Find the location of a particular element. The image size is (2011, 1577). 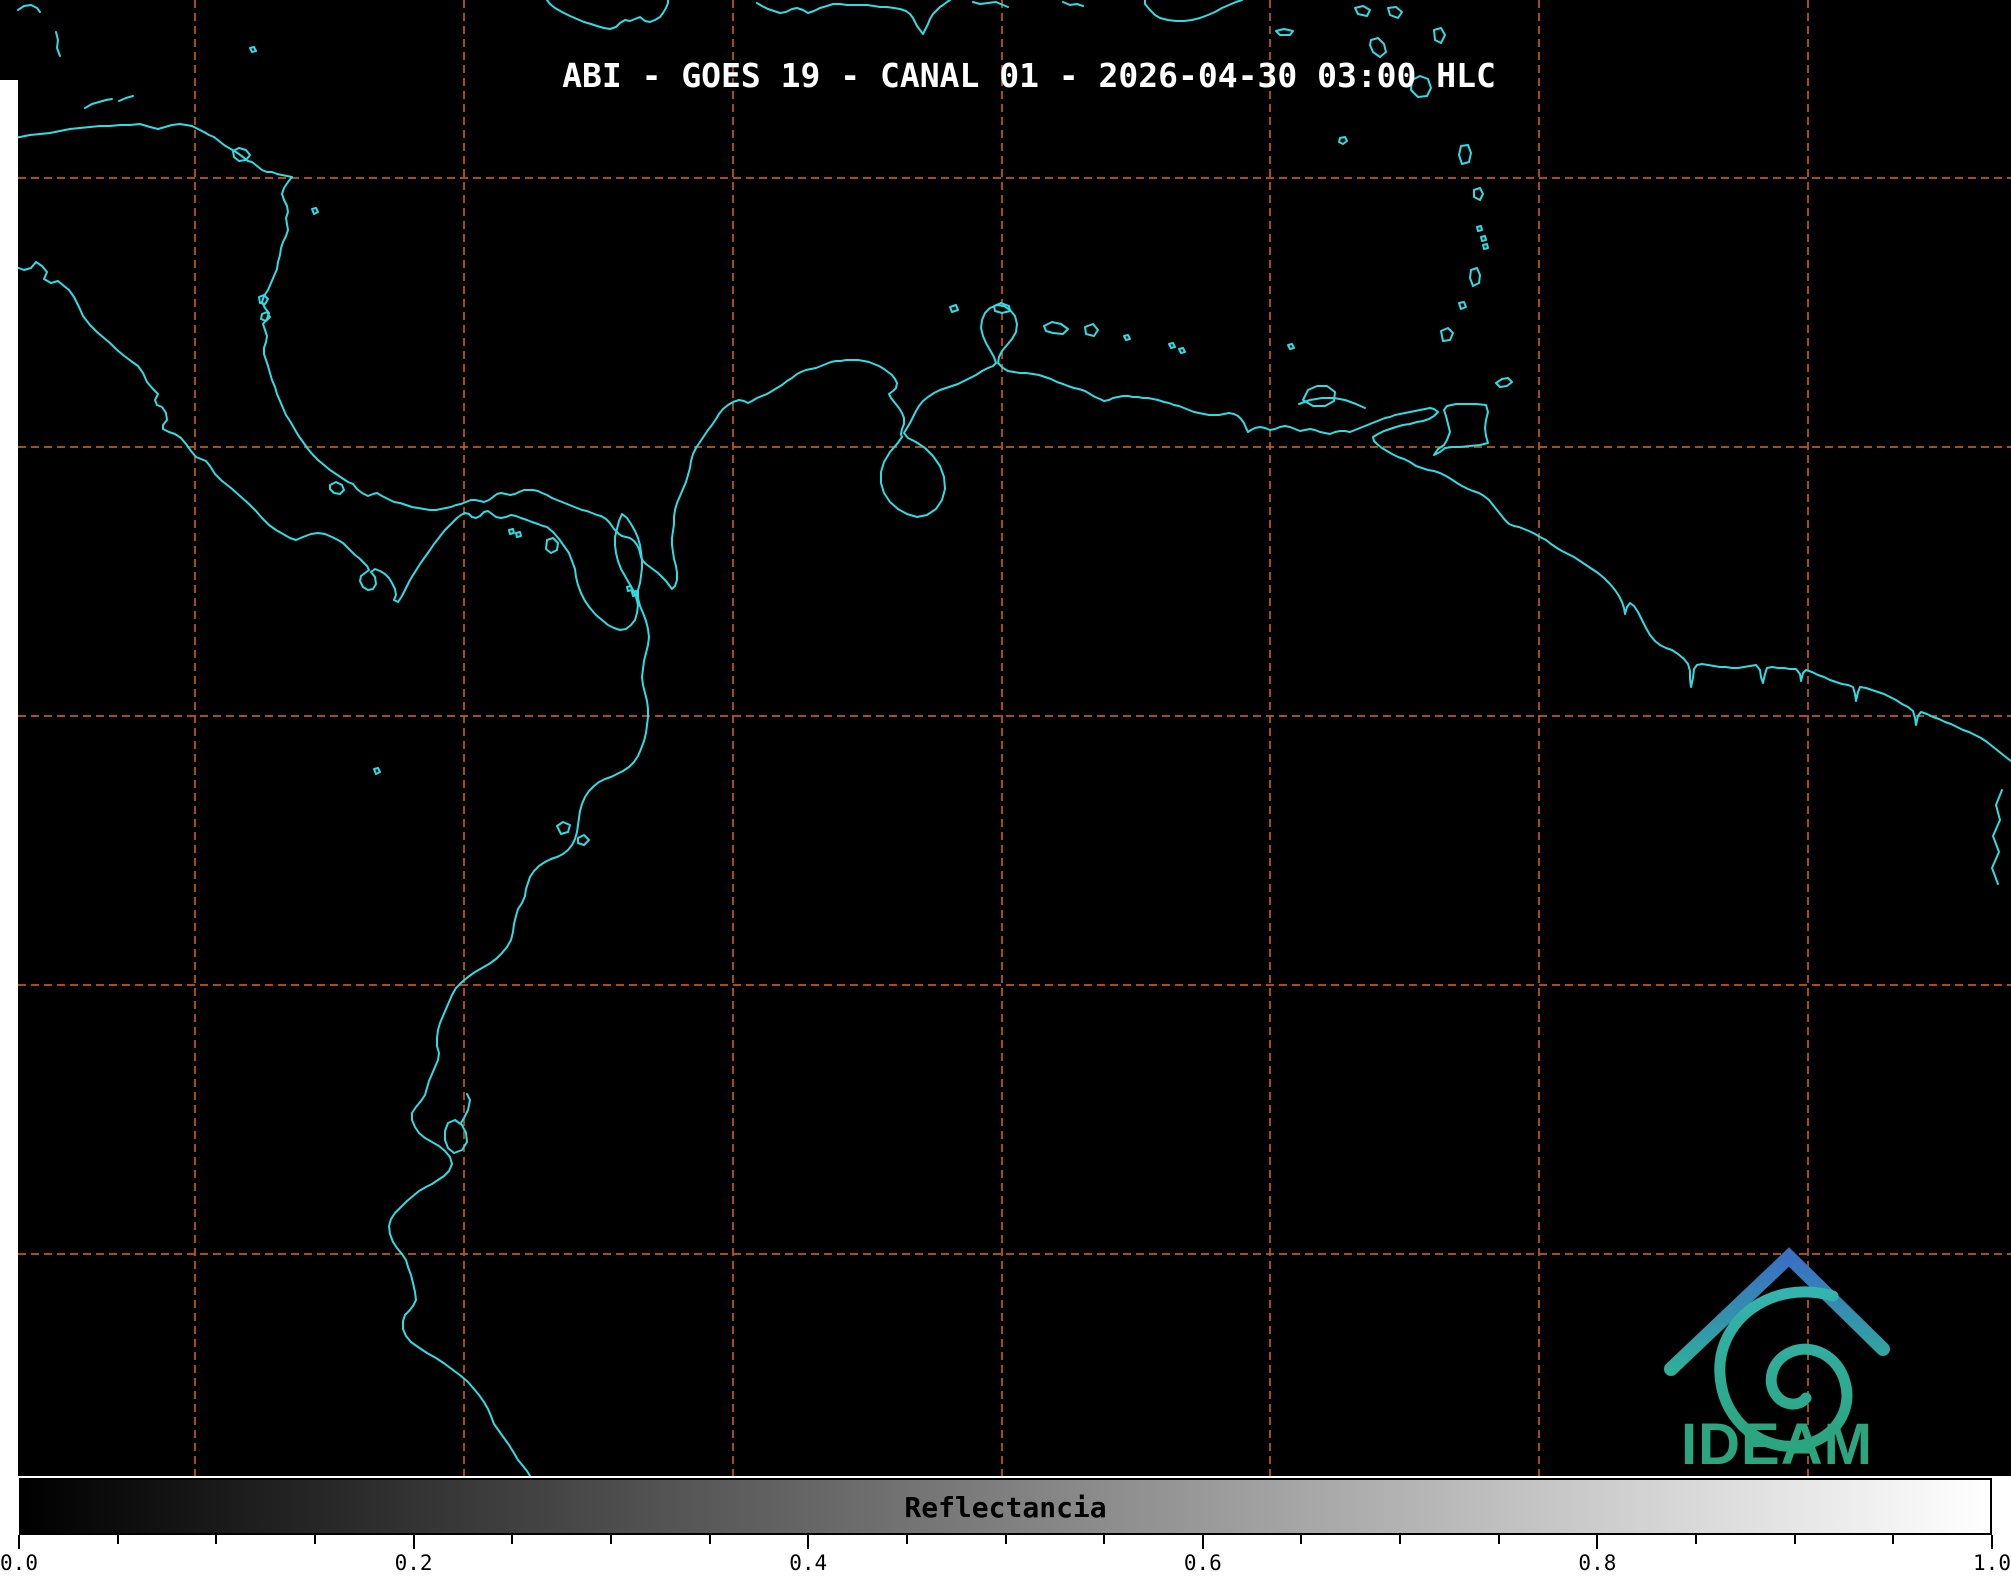

antilles-islet-south is located at coordinates (1462, 305).